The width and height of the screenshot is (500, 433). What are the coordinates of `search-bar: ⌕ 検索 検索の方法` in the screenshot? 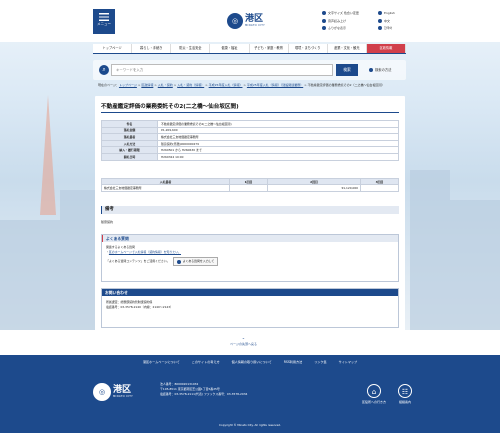 It's located at (249, 70).